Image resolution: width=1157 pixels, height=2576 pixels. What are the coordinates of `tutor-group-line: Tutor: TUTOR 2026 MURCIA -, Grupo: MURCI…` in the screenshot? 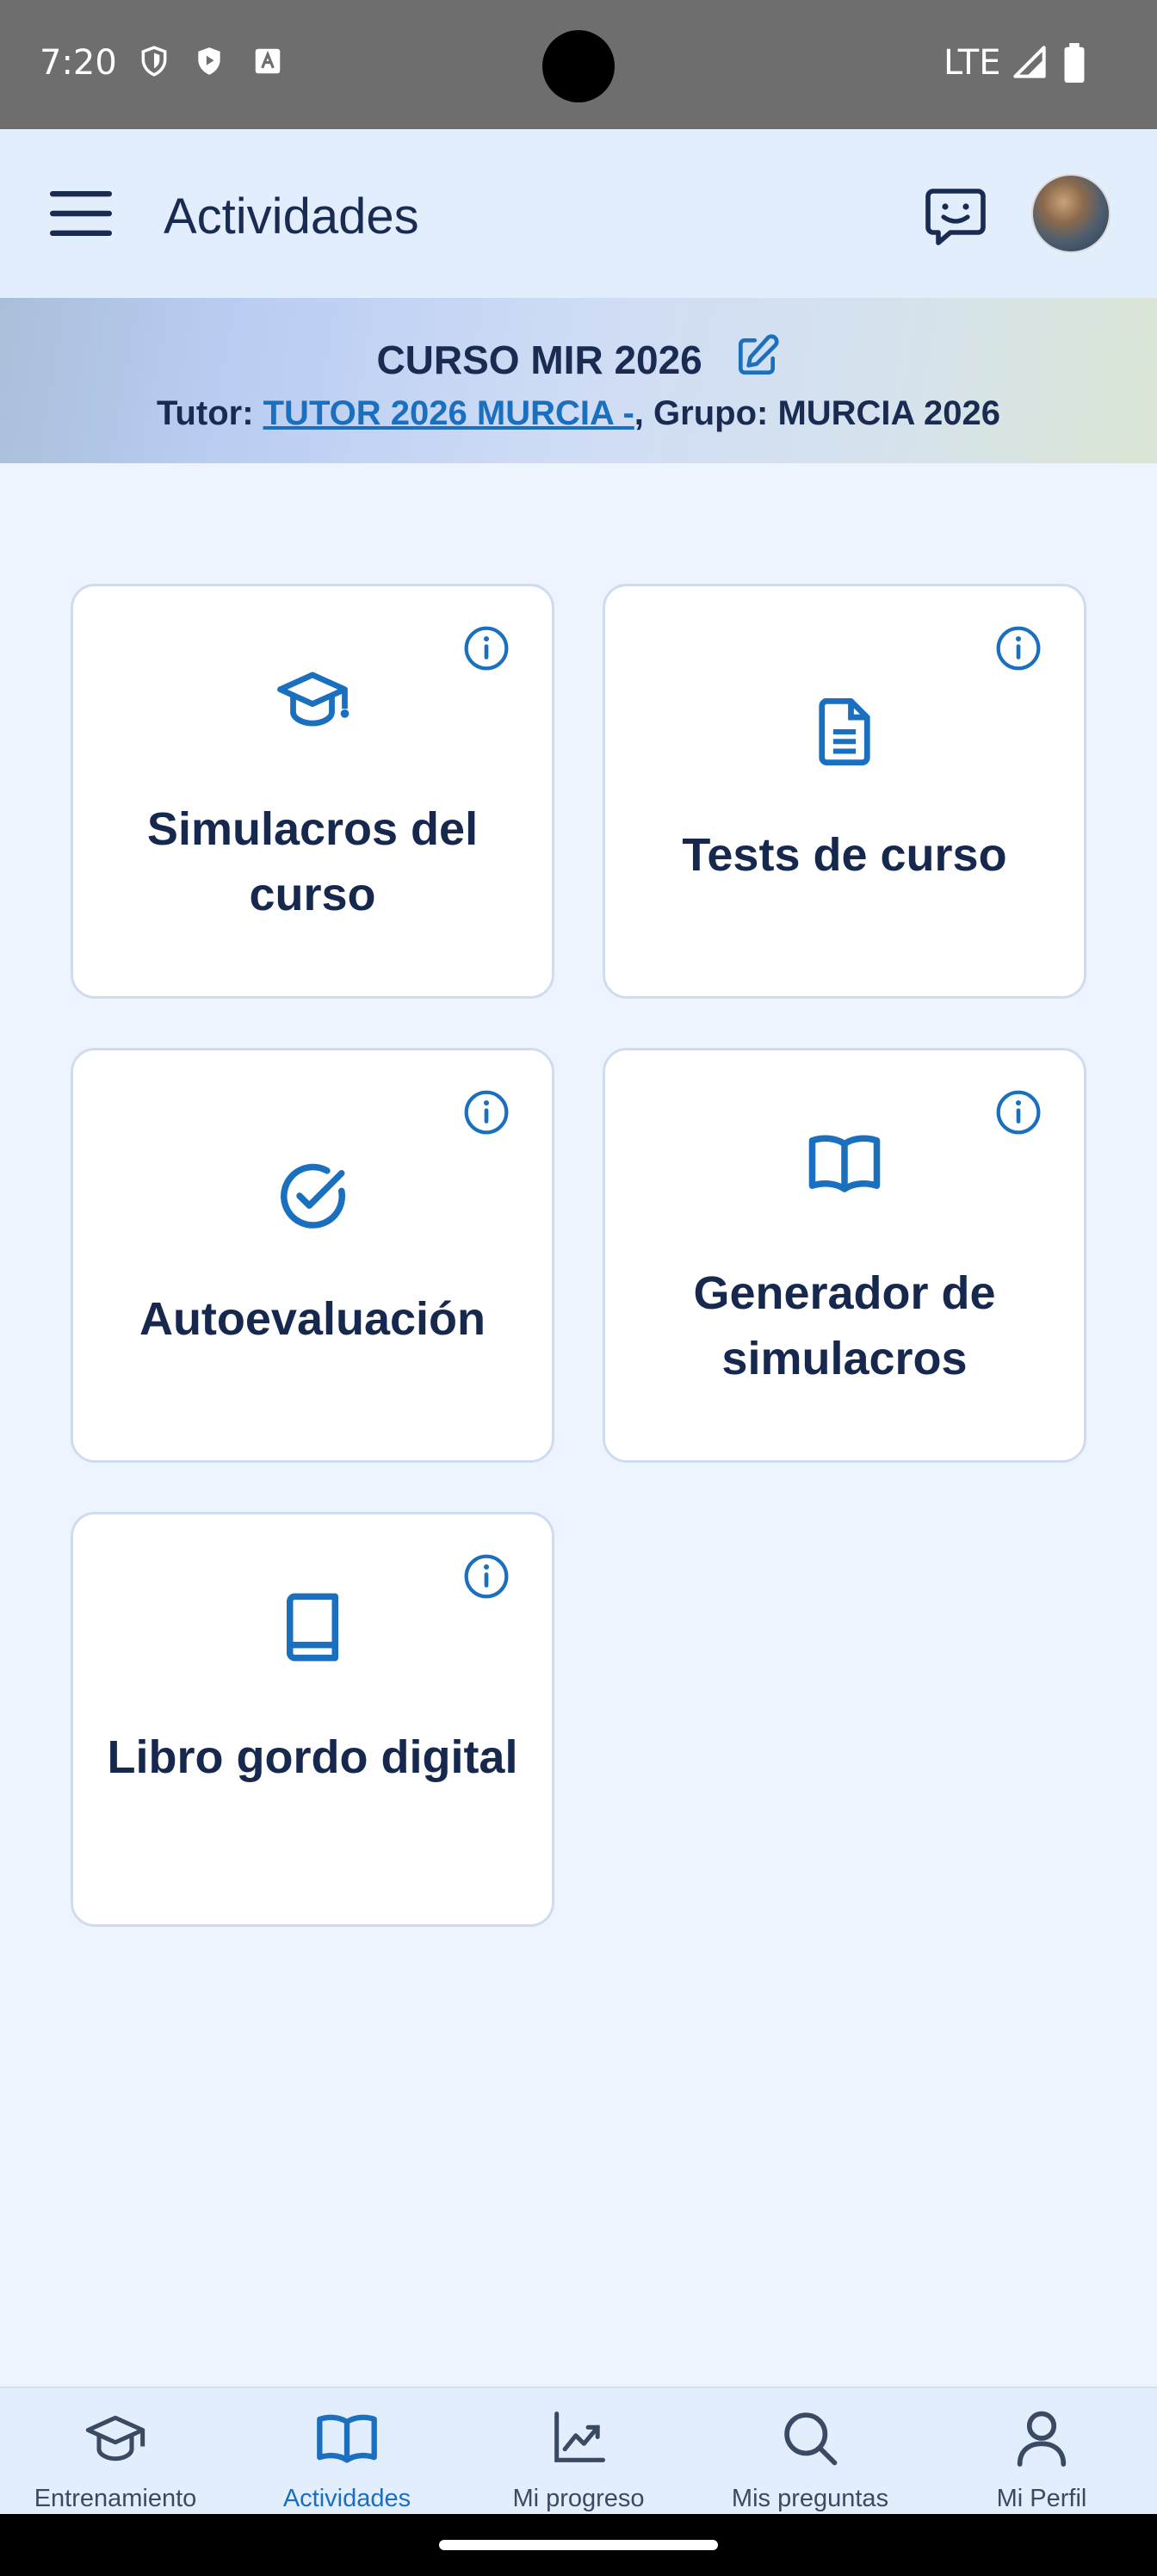 It's located at (579, 414).